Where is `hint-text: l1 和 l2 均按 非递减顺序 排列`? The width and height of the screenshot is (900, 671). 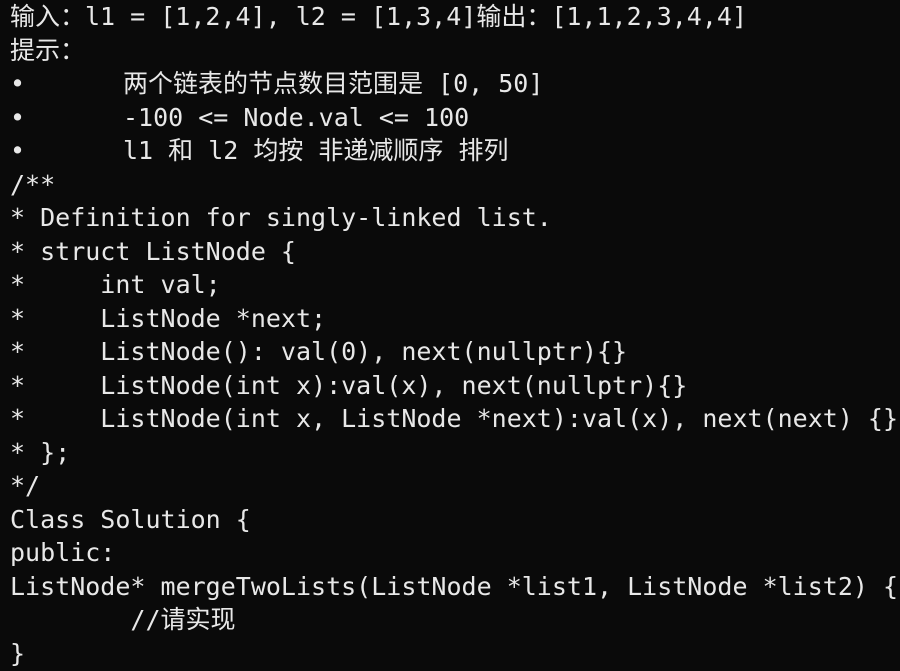
hint-text: l1 和 l2 均按 非递减顺序 排列 is located at coordinates (316, 150).